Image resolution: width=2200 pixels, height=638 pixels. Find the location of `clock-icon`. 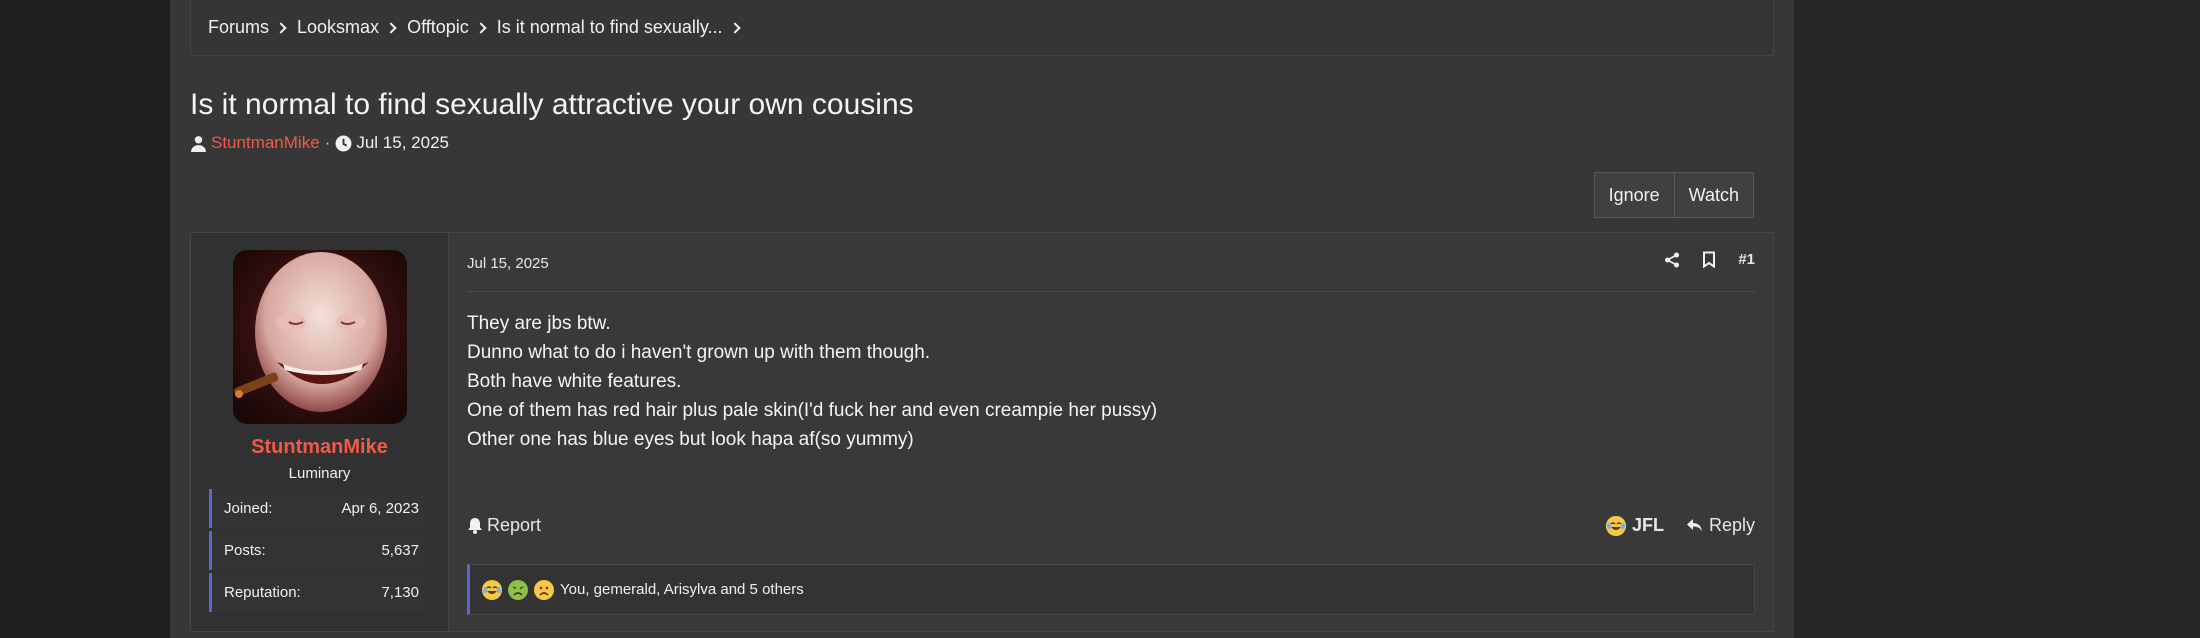

clock-icon is located at coordinates (343, 143).